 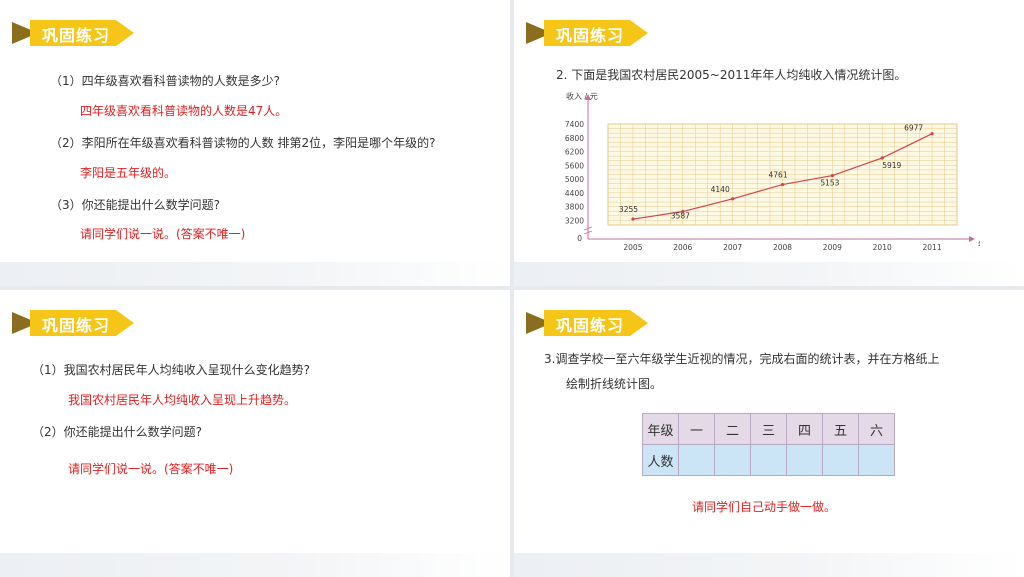 I want to click on question-1: （1）我国农村居民年人均纯收入呈现什么变化趋势?, so click(x=171, y=370).